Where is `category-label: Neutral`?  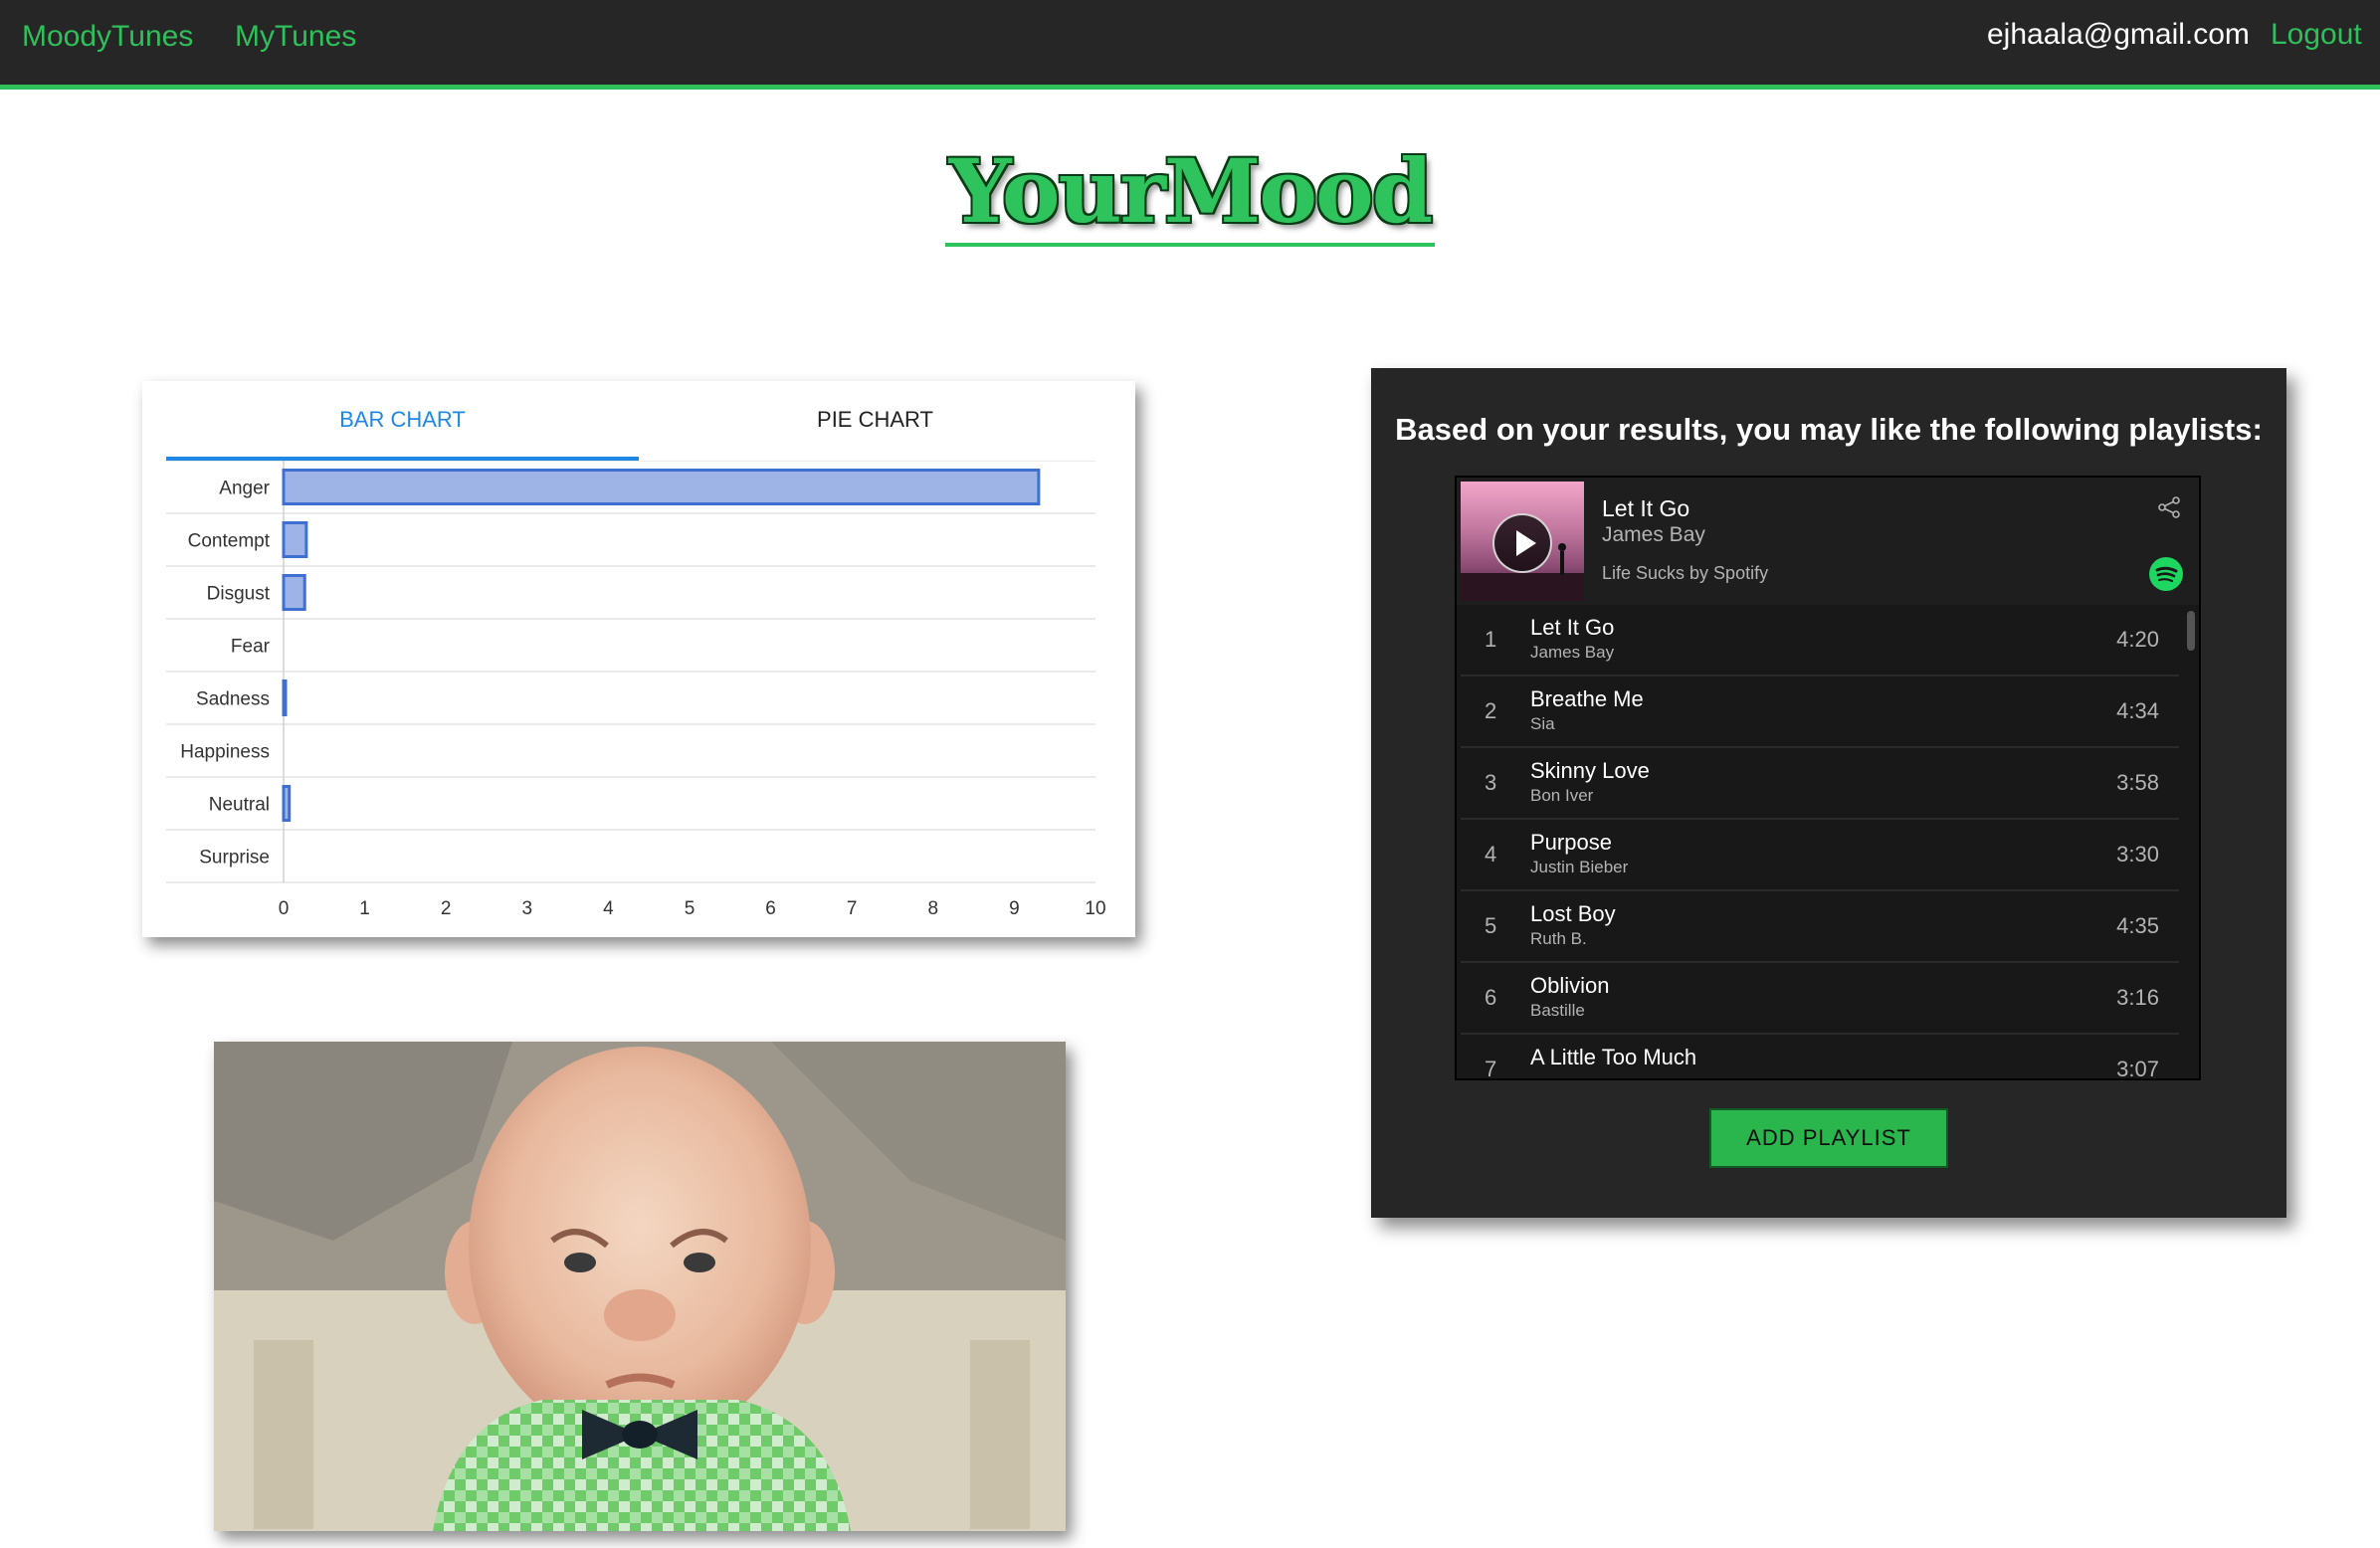
category-label: Neutral is located at coordinates (239, 805).